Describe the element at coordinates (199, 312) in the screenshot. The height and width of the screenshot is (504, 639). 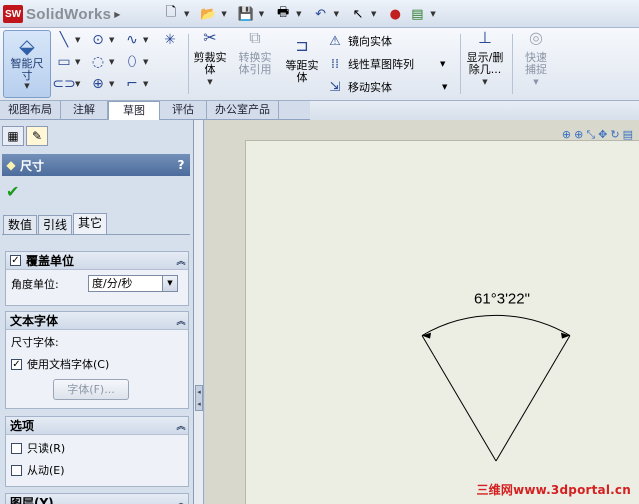
I see `panel-splitter: ◂ ◂` at that location.